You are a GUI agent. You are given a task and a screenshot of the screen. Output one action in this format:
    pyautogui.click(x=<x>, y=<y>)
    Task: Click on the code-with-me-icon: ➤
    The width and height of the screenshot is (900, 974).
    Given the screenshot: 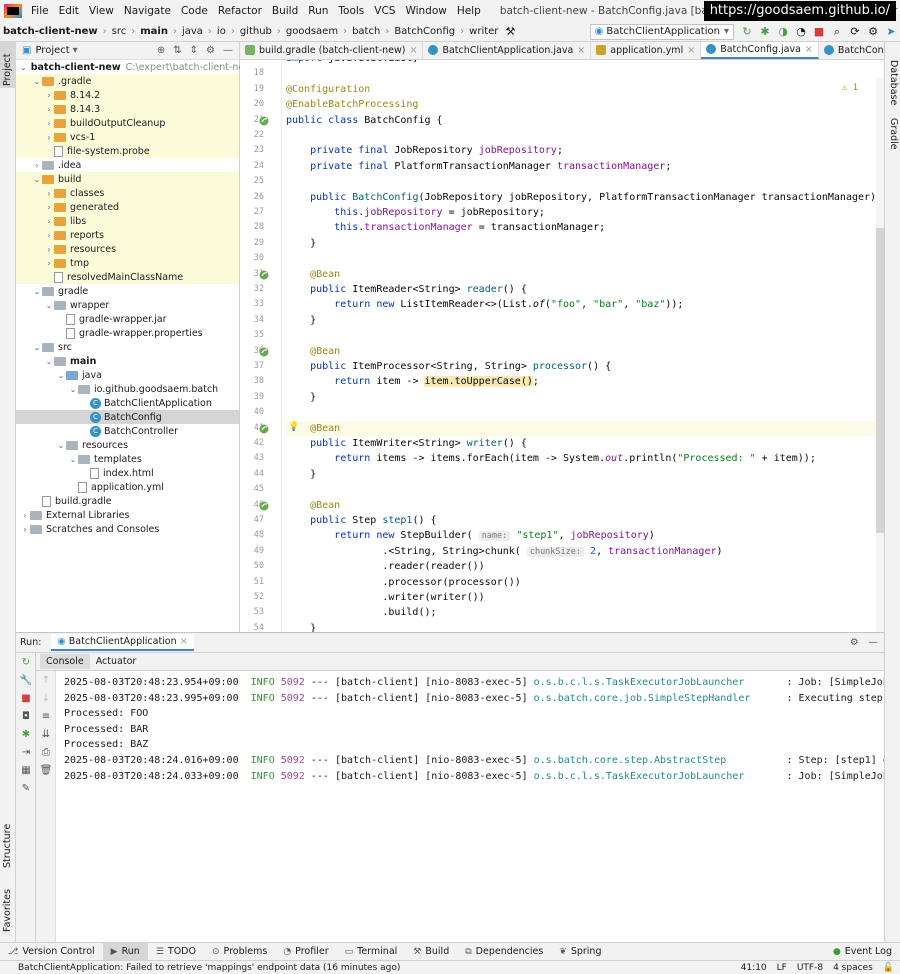 What is the action you would take?
    pyautogui.click(x=891, y=32)
    